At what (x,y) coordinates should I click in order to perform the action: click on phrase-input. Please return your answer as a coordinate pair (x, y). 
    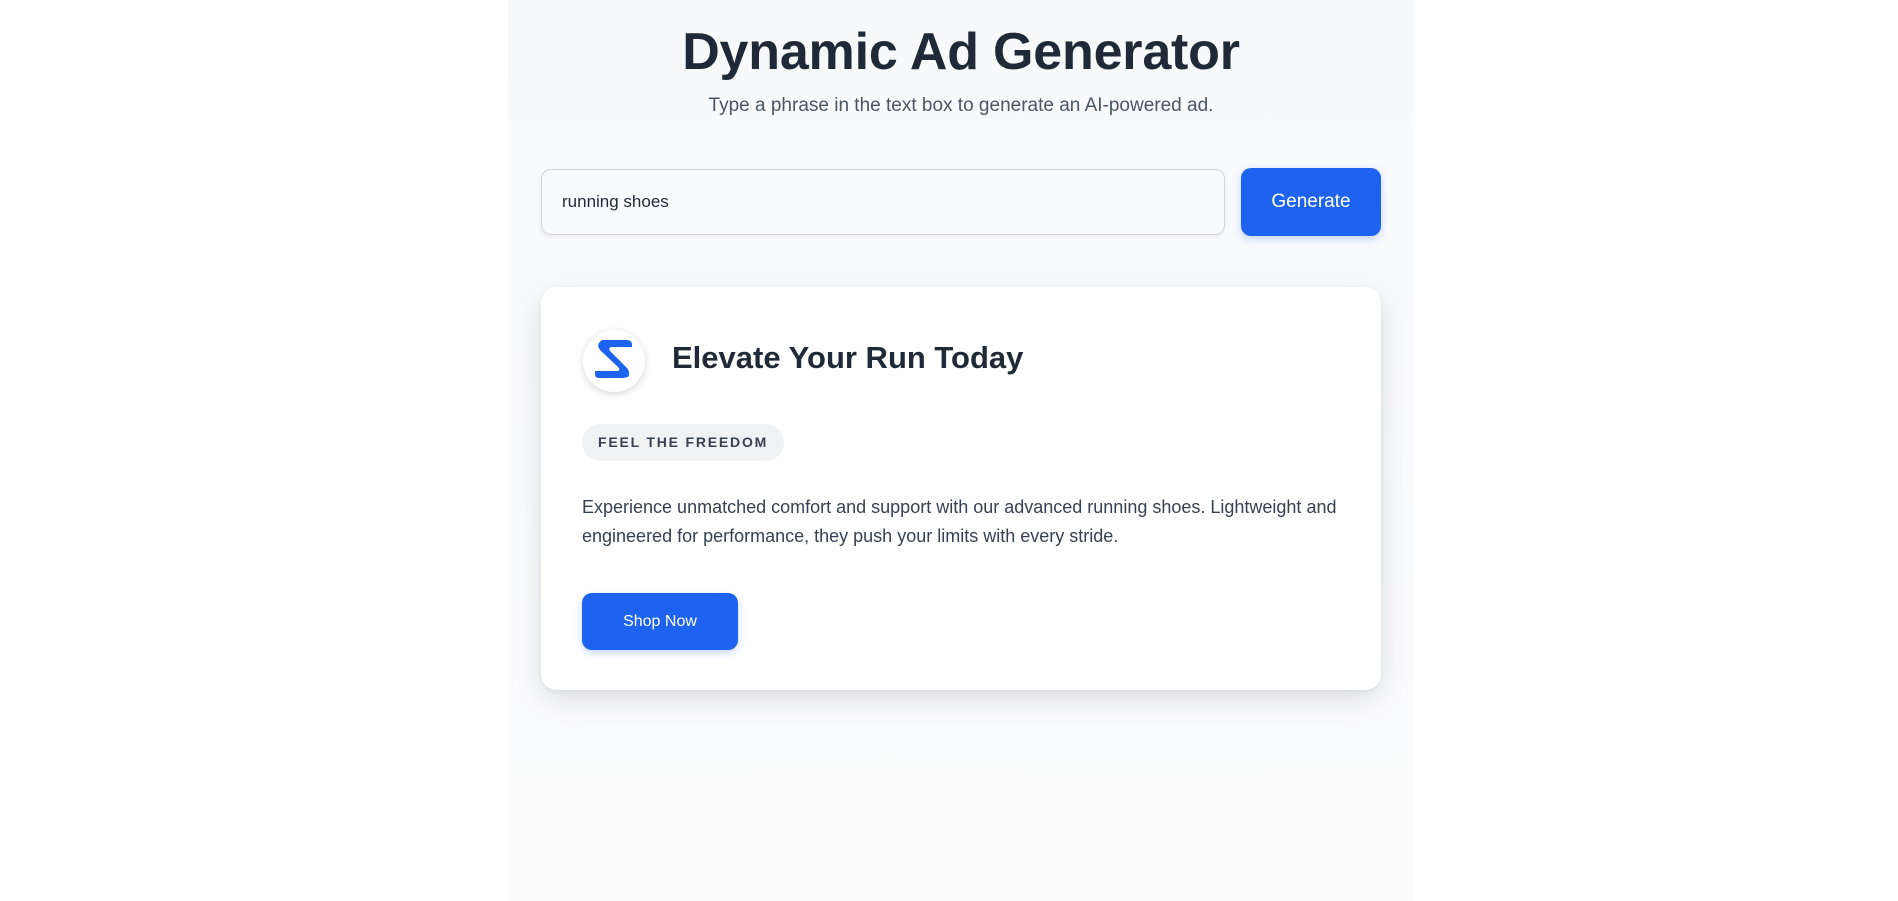
    Looking at the image, I should click on (883, 202).